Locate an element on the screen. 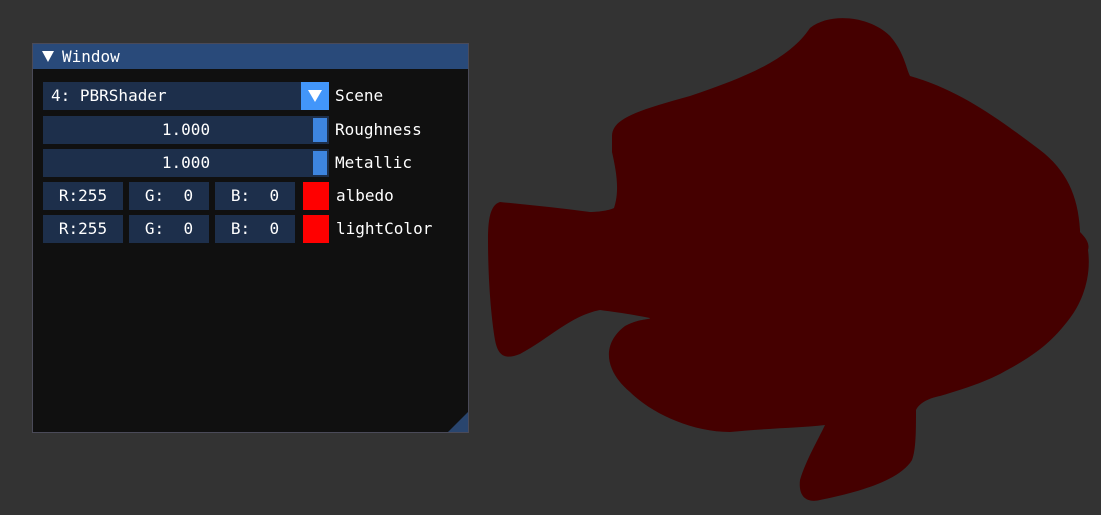 This screenshot has height=515, width=1101. albedo-g-value: G: 0 is located at coordinates (169, 195).